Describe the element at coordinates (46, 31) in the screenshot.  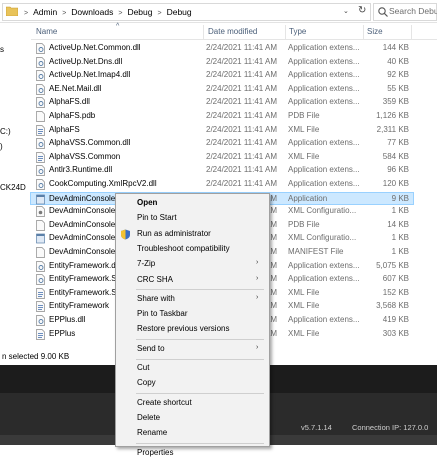
I see `column-name: Name` at that location.